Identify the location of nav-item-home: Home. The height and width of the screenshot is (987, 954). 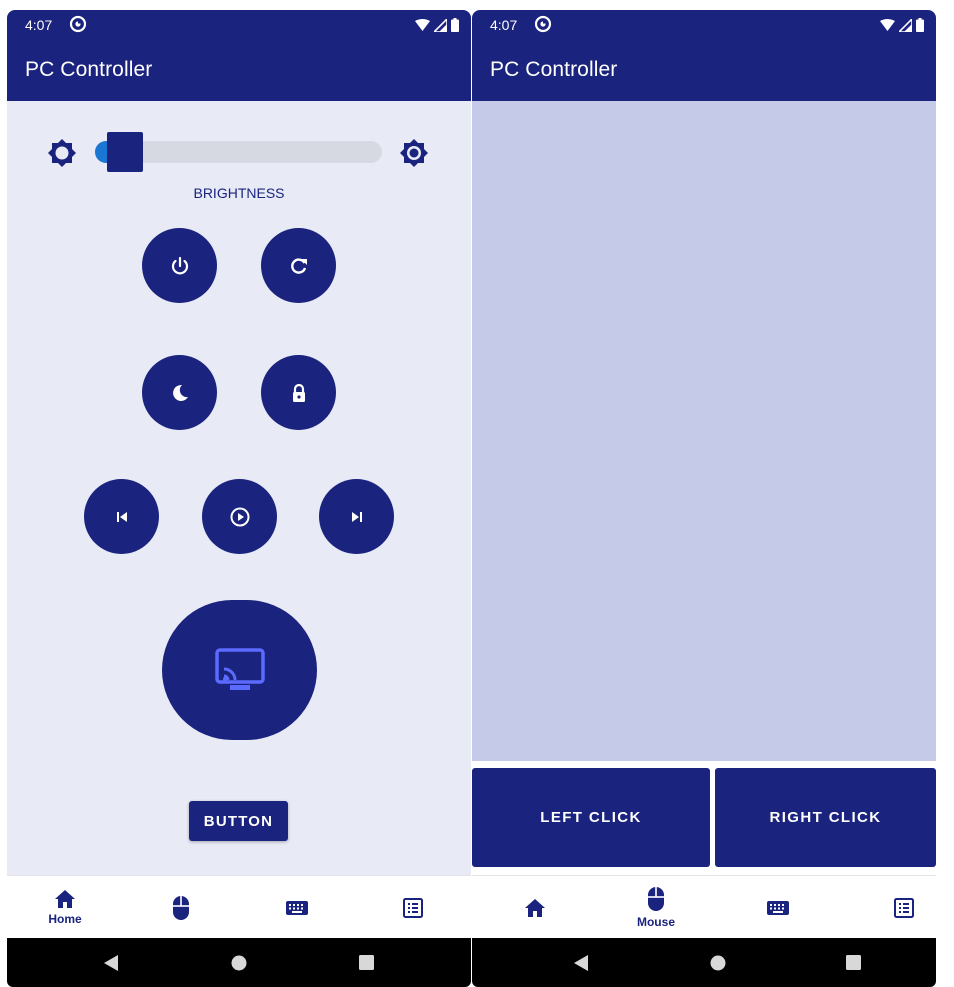
(65, 907).